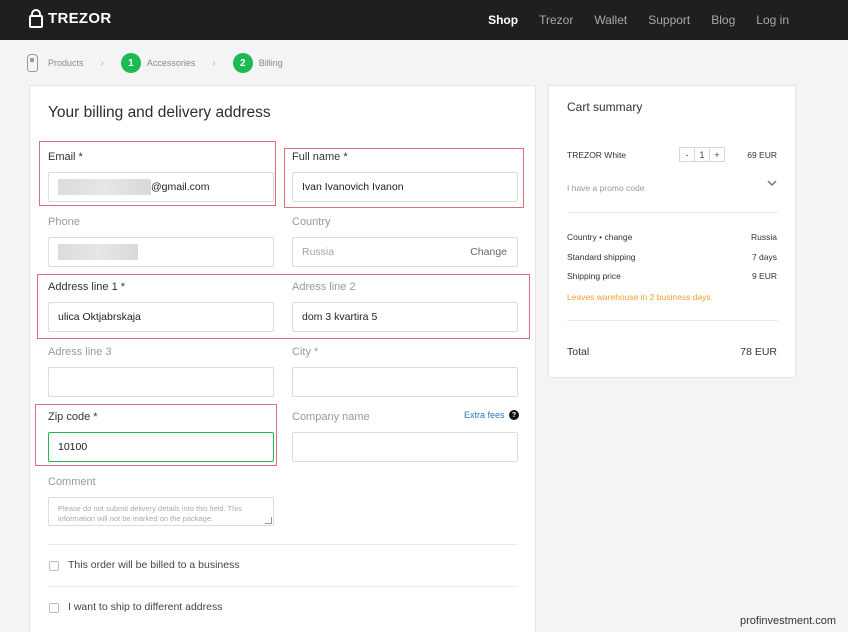  Describe the element at coordinates (672, 276) in the screenshot. I see `shipping-price-row: Shipping price 9 EUR` at that location.